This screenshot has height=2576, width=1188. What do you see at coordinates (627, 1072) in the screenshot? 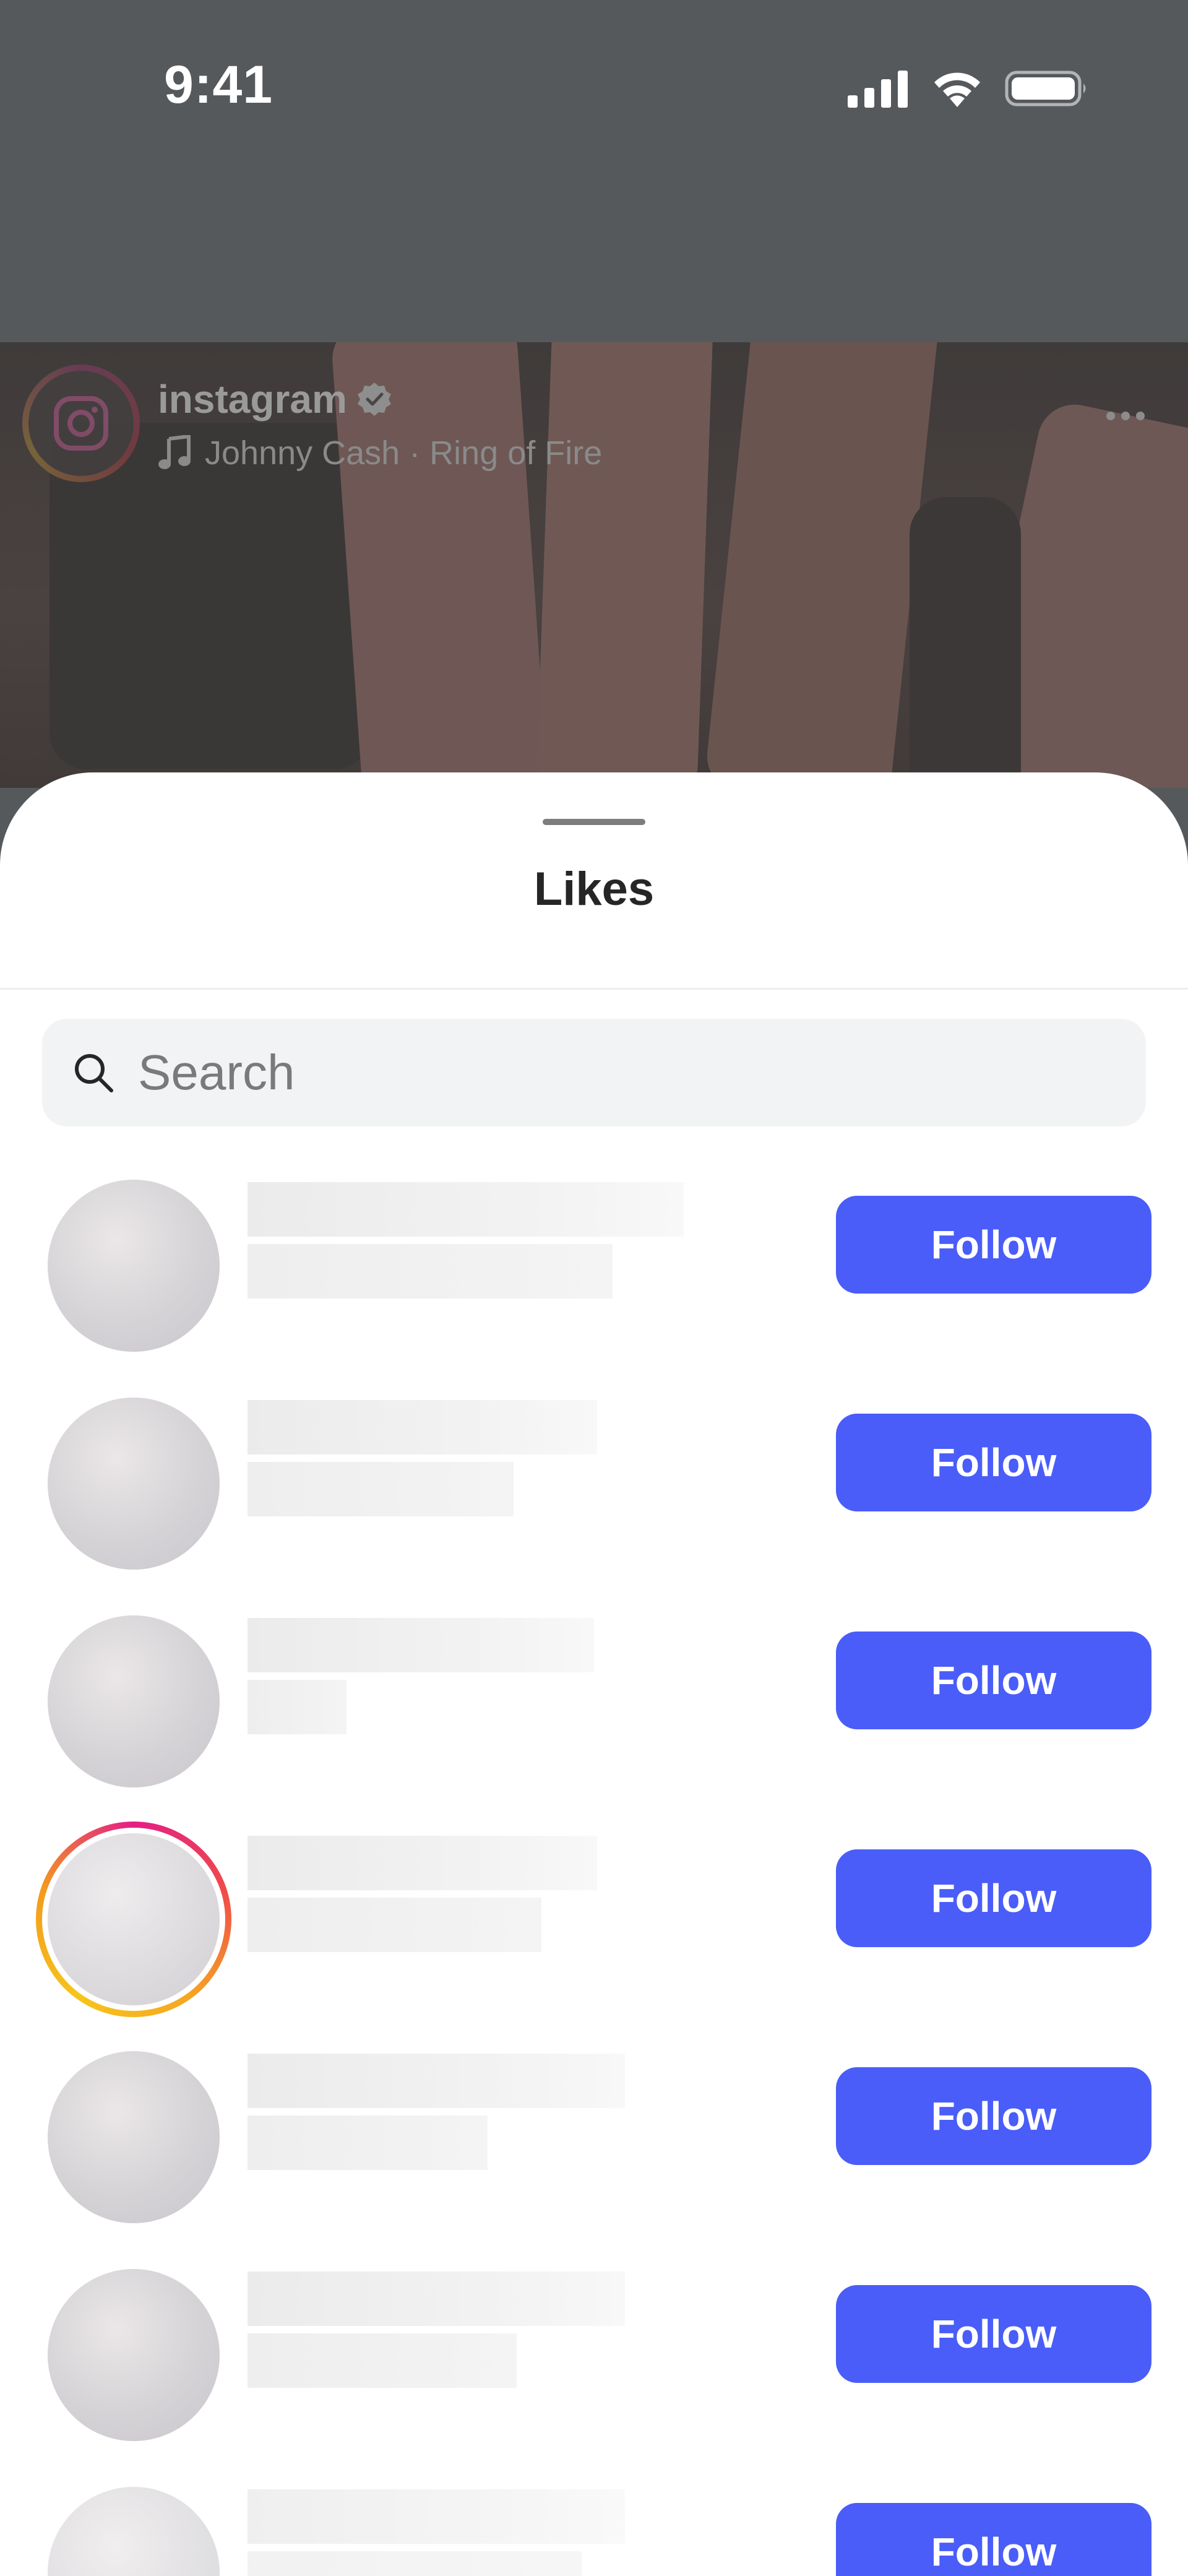
I see `search-input` at bounding box center [627, 1072].